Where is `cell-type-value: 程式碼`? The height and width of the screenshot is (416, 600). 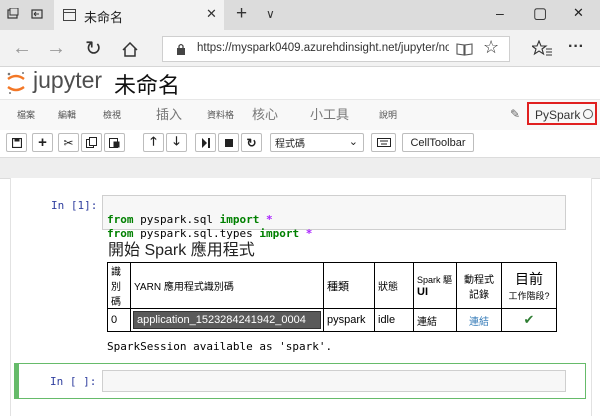
cell-type-value: 程式碼 is located at coordinates (290, 144).